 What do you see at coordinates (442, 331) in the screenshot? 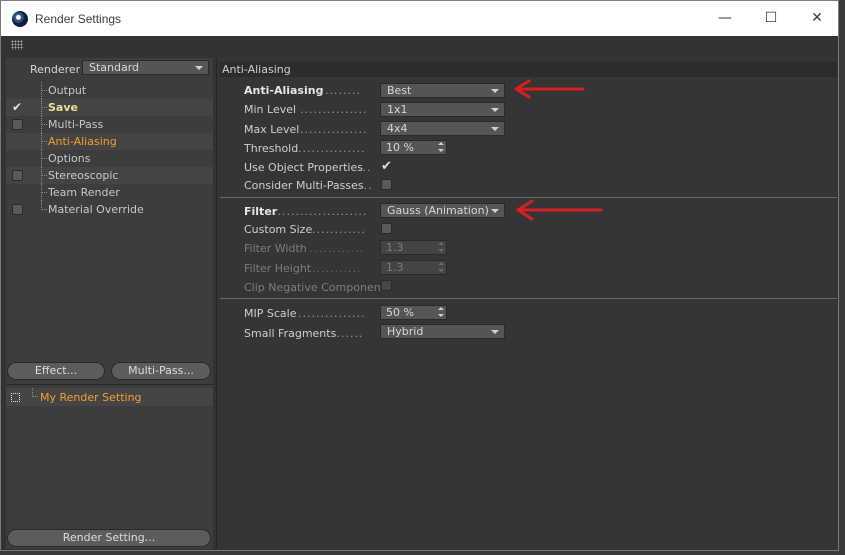
I see `small-fragments-dropdown: Hybrid` at bounding box center [442, 331].